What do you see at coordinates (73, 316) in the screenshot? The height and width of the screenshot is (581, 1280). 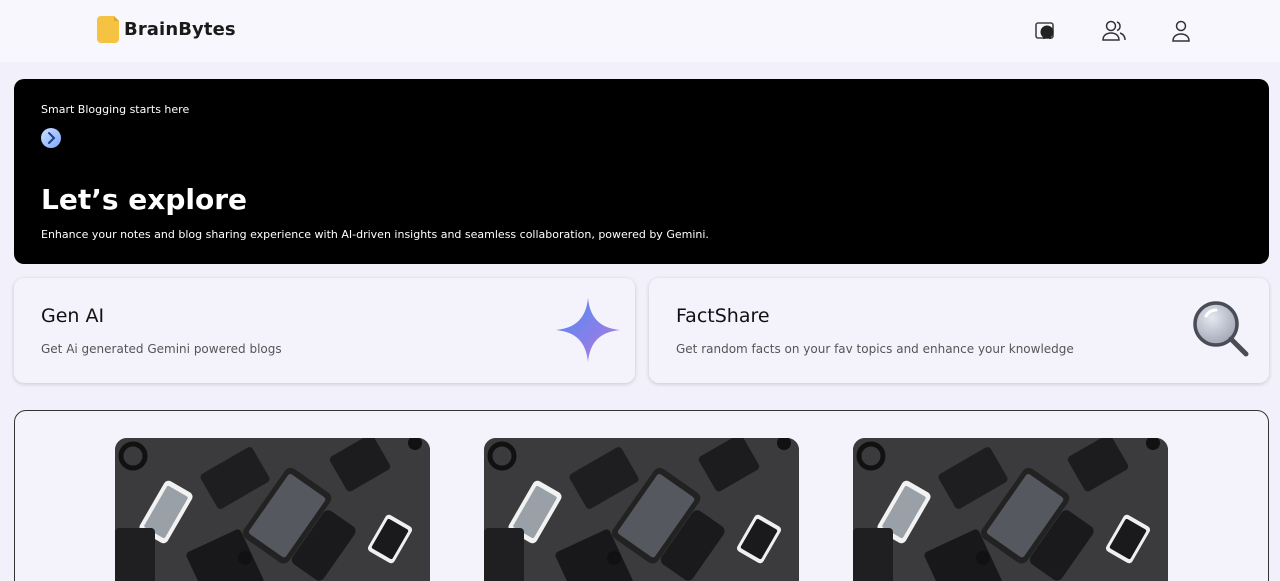 I see `card-title: Gen AI` at bounding box center [73, 316].